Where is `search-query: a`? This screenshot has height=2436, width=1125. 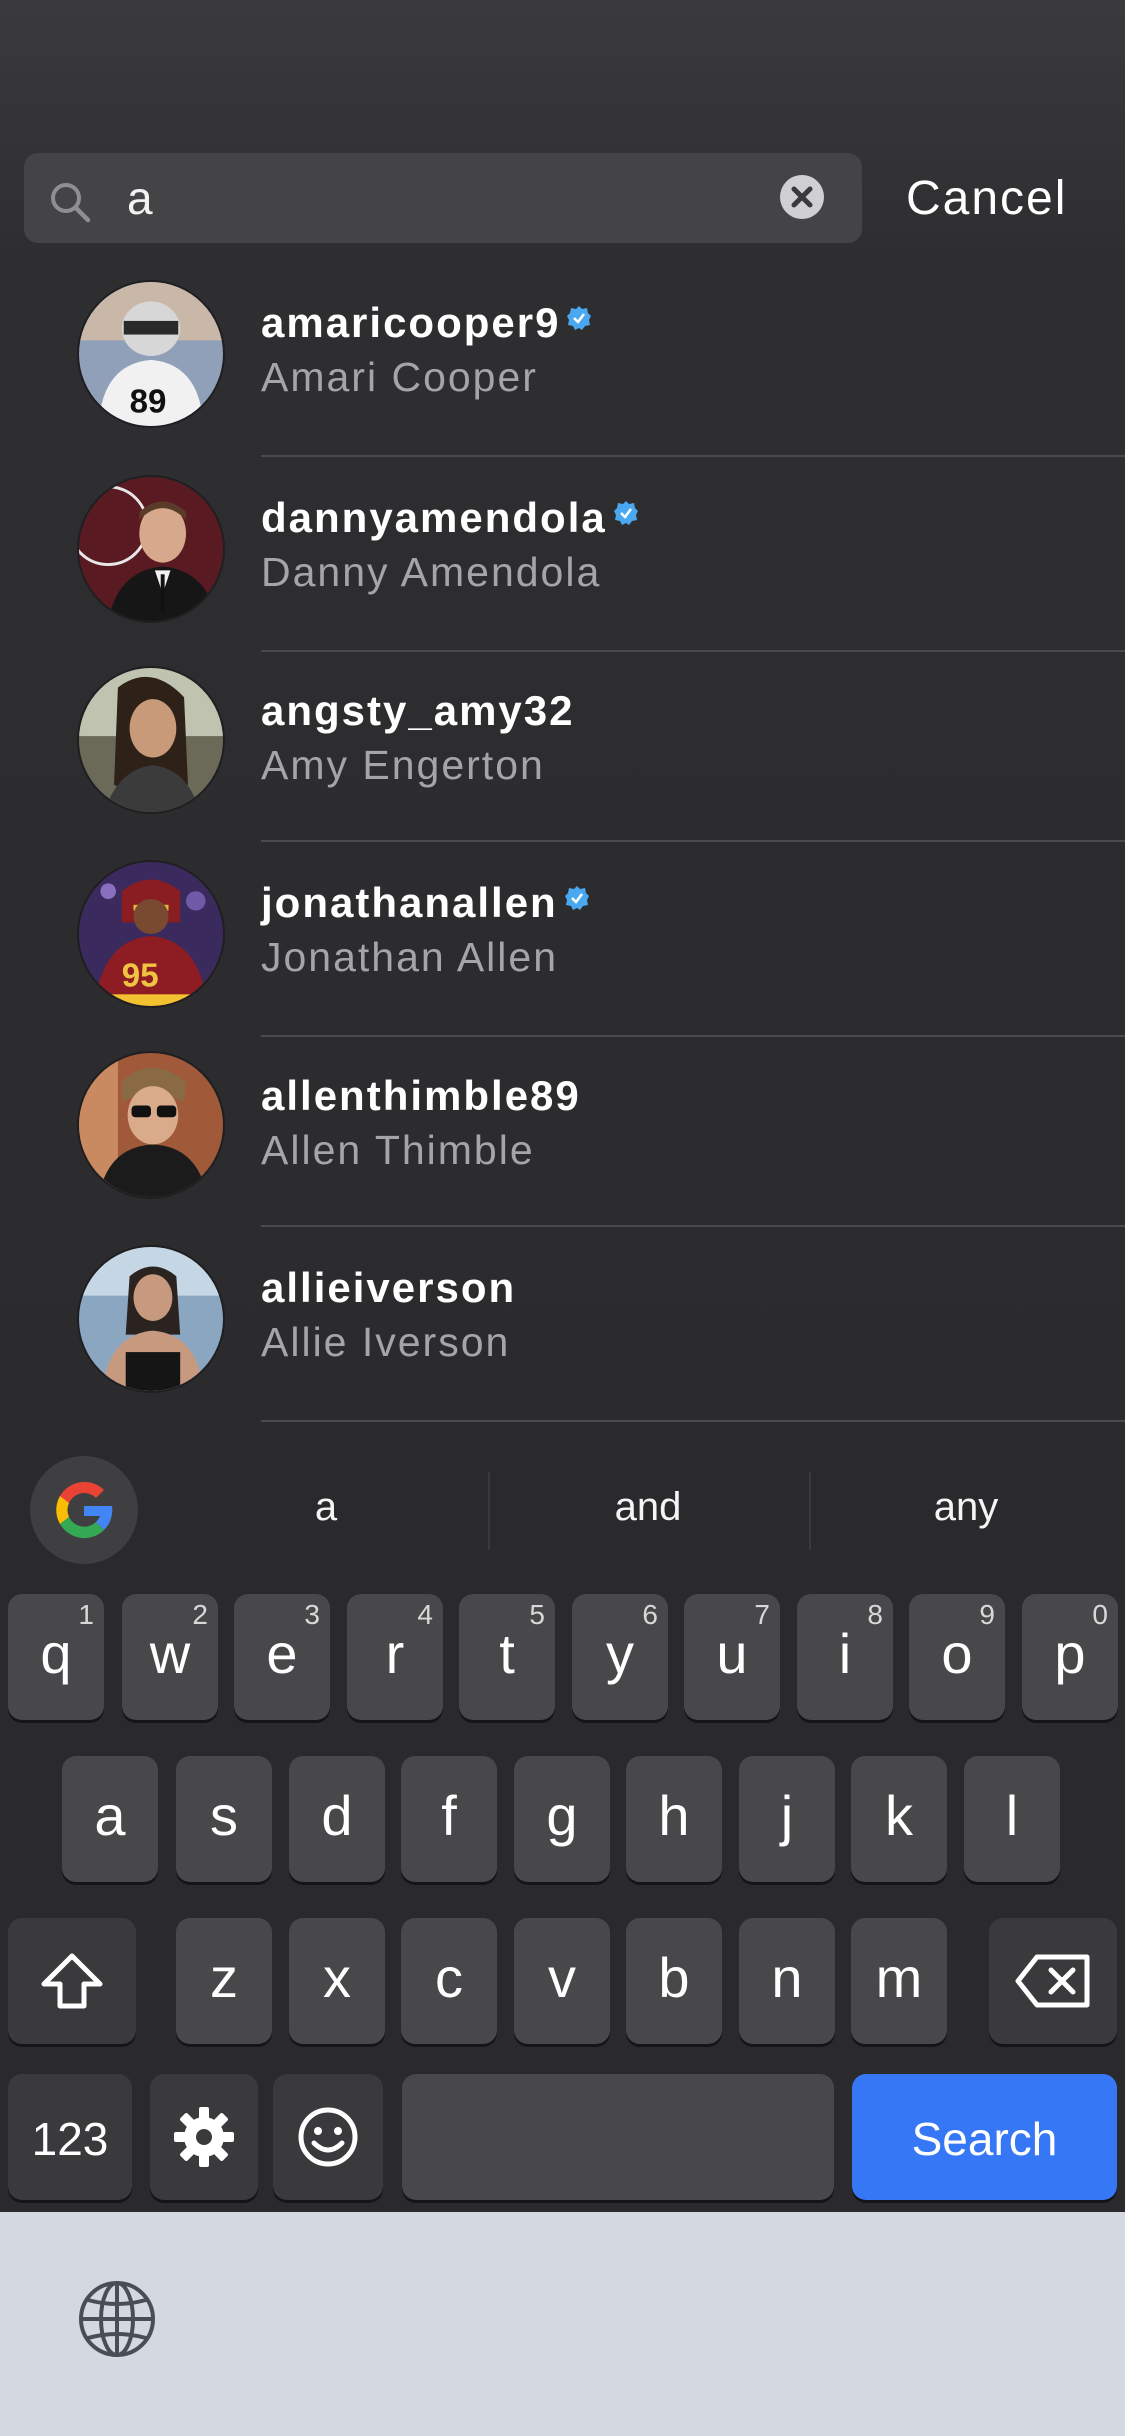 search-query: a is located at coordinates (140, 198).